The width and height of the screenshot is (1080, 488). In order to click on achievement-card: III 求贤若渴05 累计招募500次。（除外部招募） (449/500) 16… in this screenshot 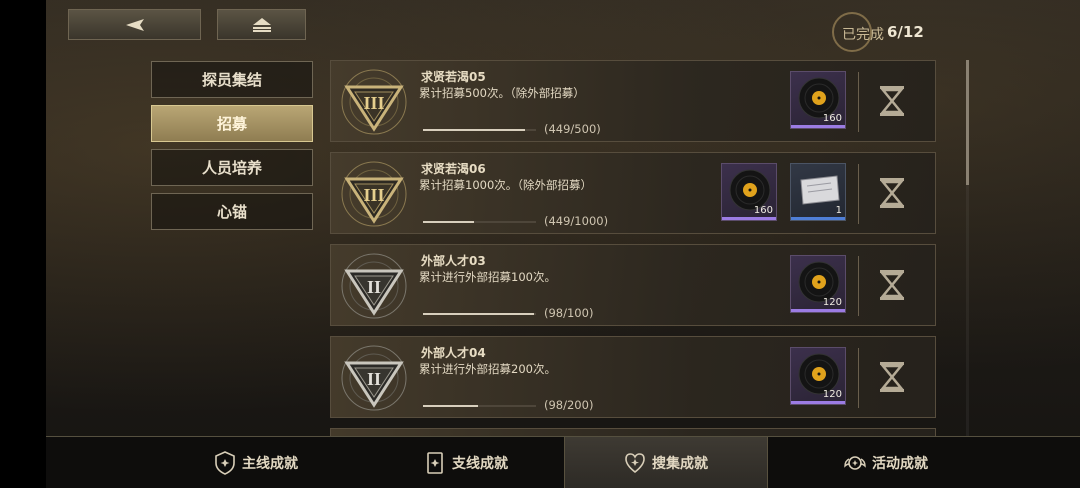, I will do `click(633, 101)`.